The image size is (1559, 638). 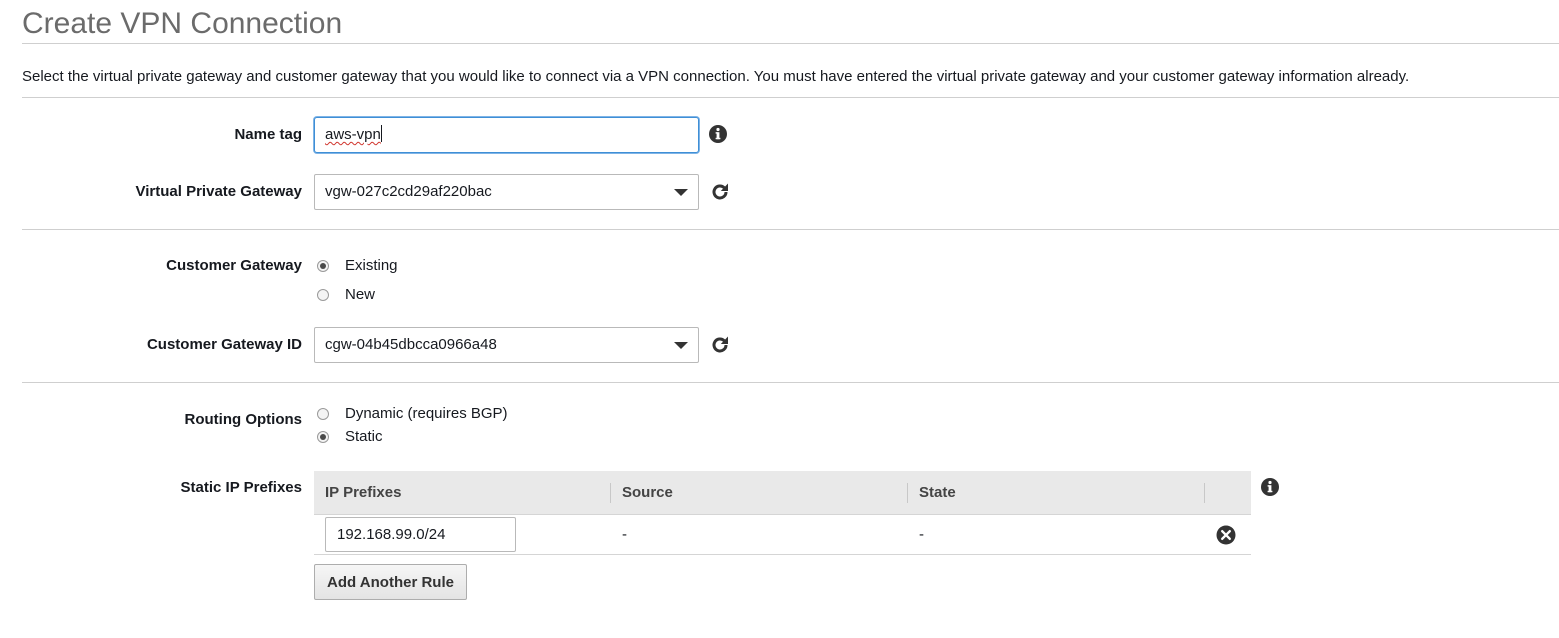 I want to click on source-cell: -, so click(x=624, y=534).